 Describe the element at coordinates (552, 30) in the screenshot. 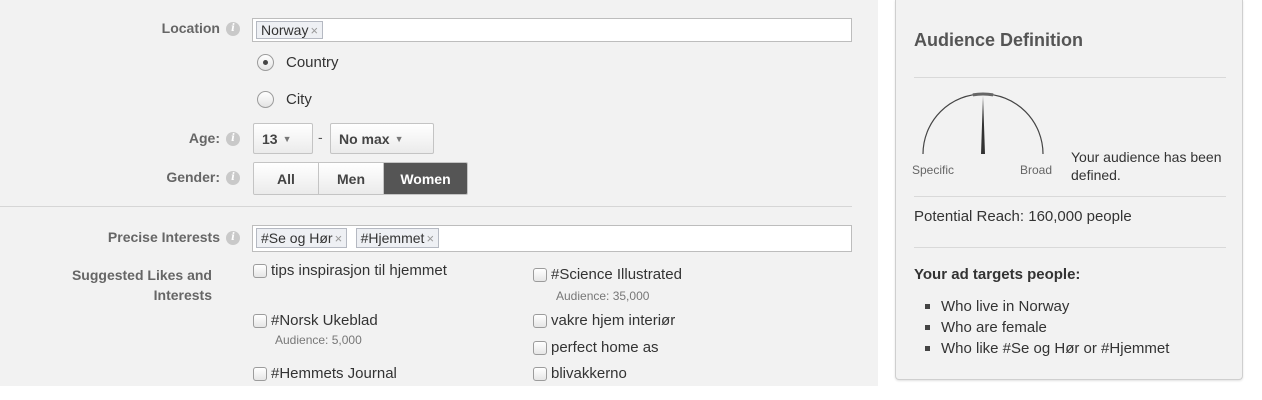

I see `location-input: Norway ×` at that location.